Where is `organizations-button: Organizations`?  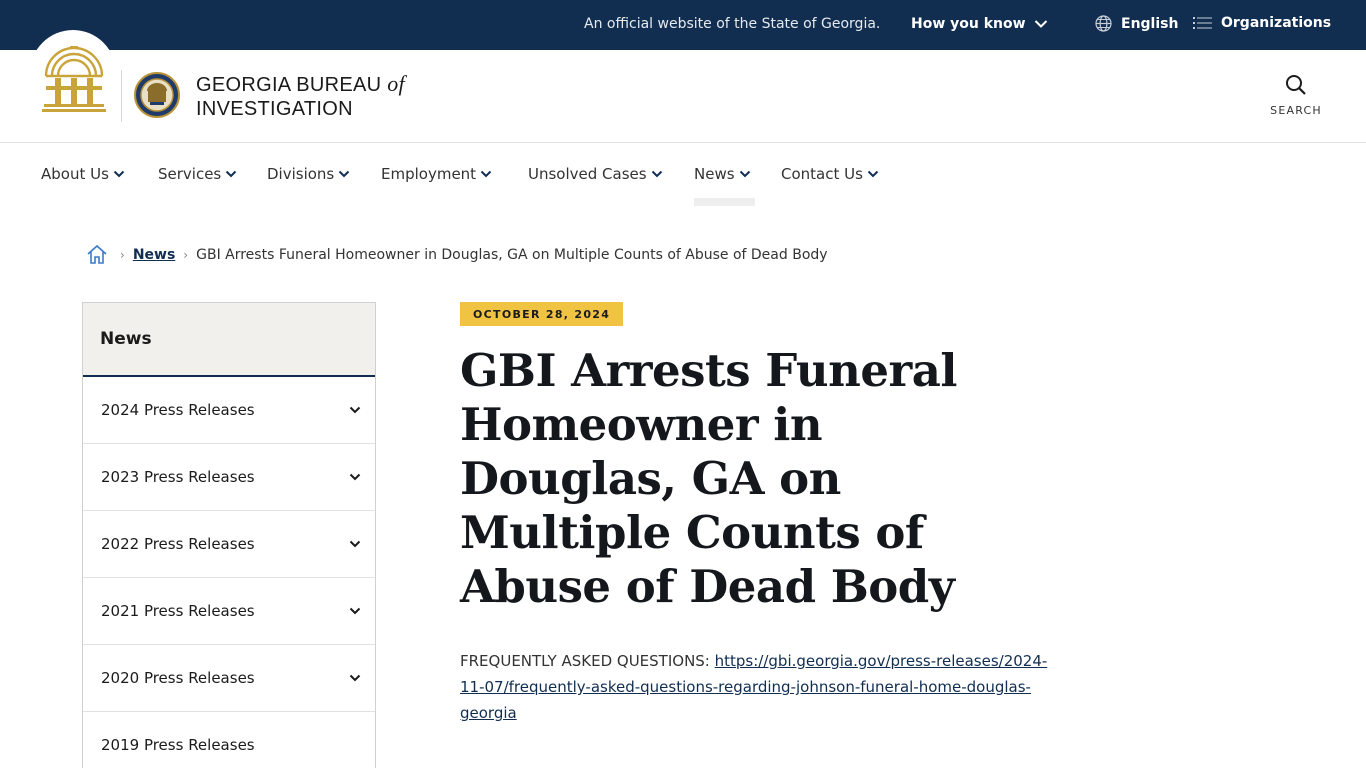 organizations-button: Organizations is located at coordinates (1262, 23).